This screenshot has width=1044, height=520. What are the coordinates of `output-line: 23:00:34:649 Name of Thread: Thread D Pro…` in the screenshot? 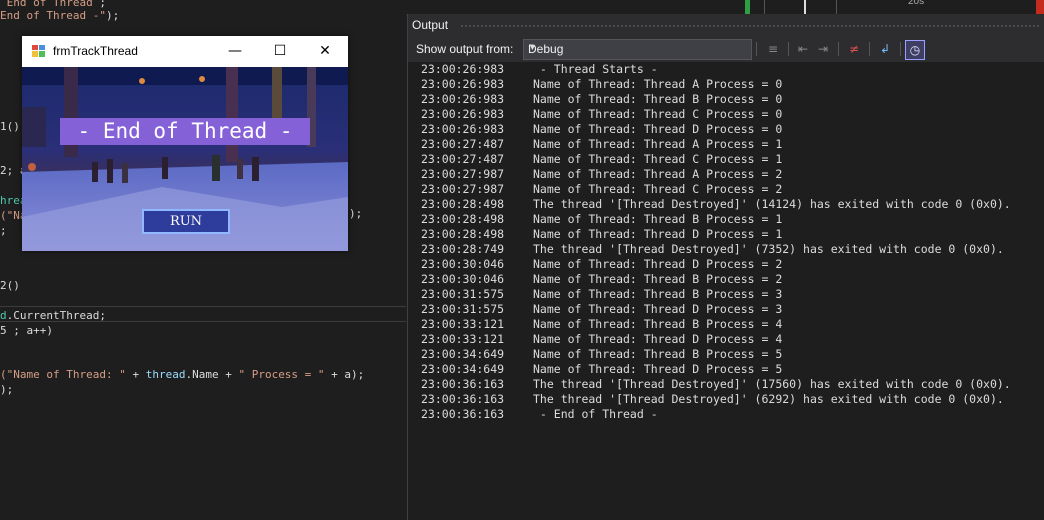 It's located at (601, 369).